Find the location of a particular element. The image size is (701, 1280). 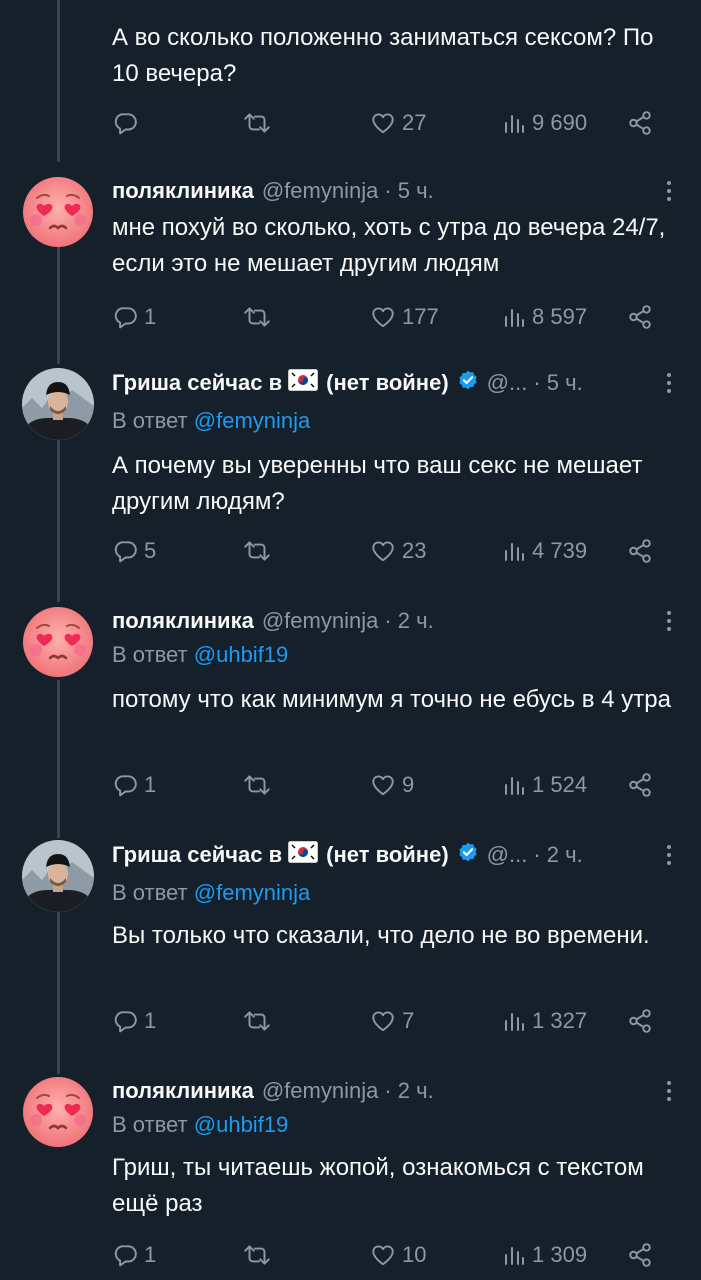

reply-context: В ответ @femyninja is located at coordinates (211, 893).